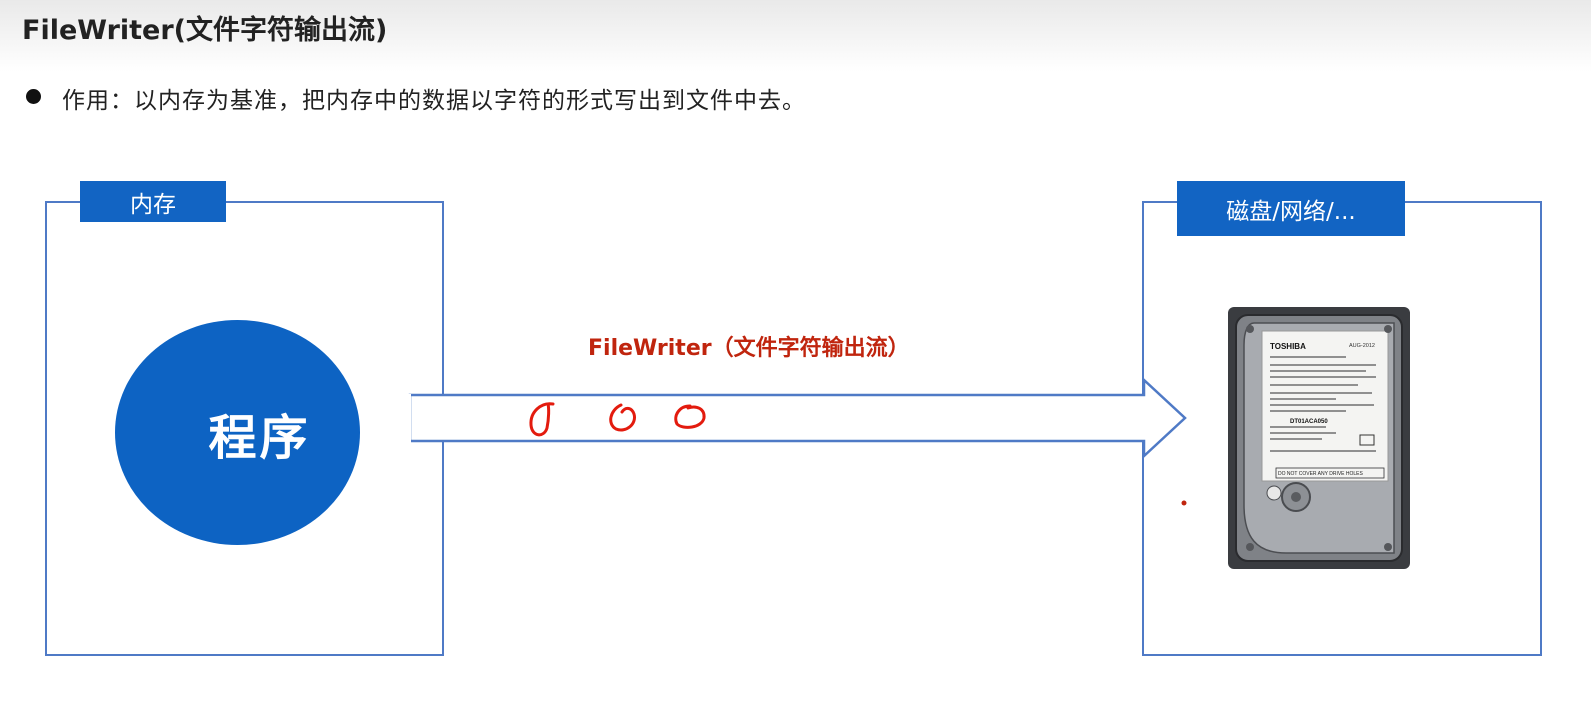  What do you see at coordinates (1274, 493) in the screenshot?
I see `hdd-hole` at bounding box center [1274, 493].